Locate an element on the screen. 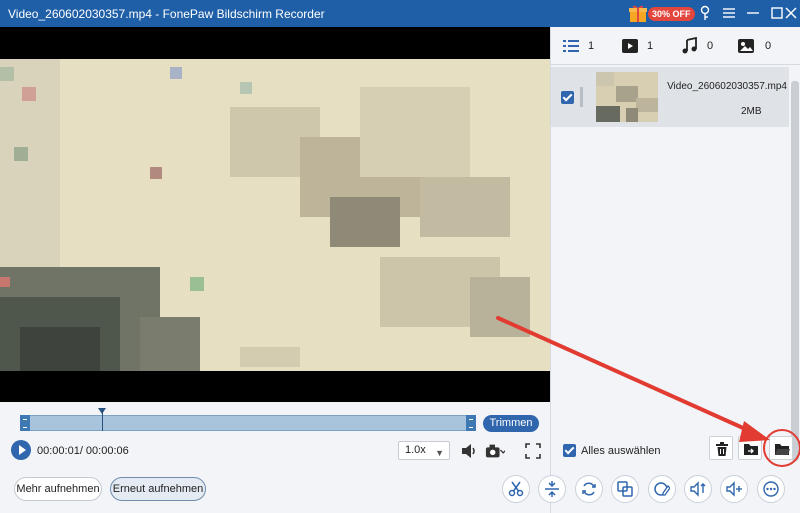 Image resolution: width=800 pixels, height=513 pixels. trash-icon is located at coordinates (722, 449).